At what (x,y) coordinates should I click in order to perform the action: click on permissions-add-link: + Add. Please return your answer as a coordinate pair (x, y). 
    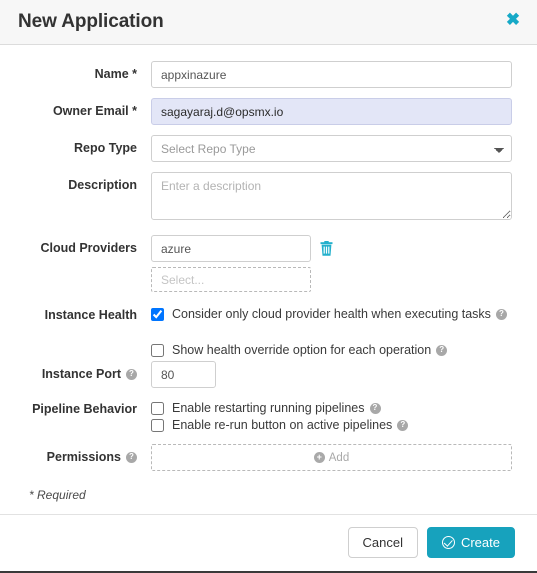
    Looking at the image, I should click on (331, 457).